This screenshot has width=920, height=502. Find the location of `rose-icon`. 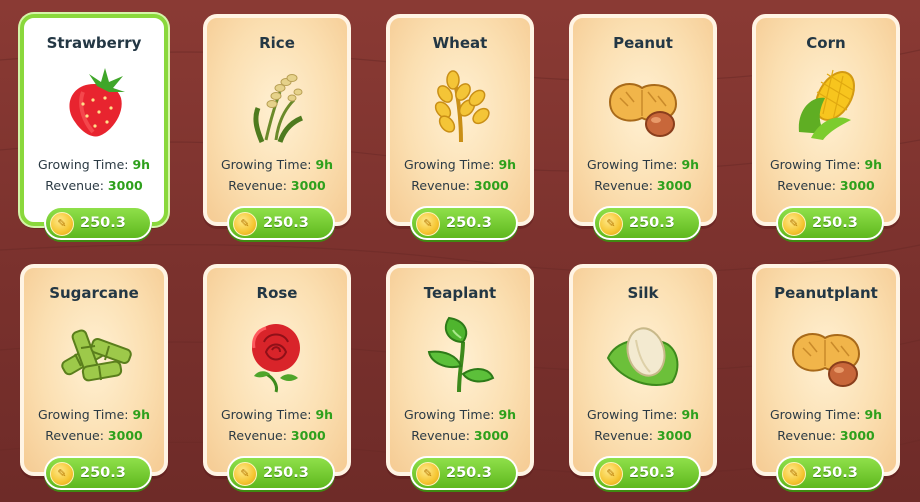

rose-icon is located at coordinates (277, 353).